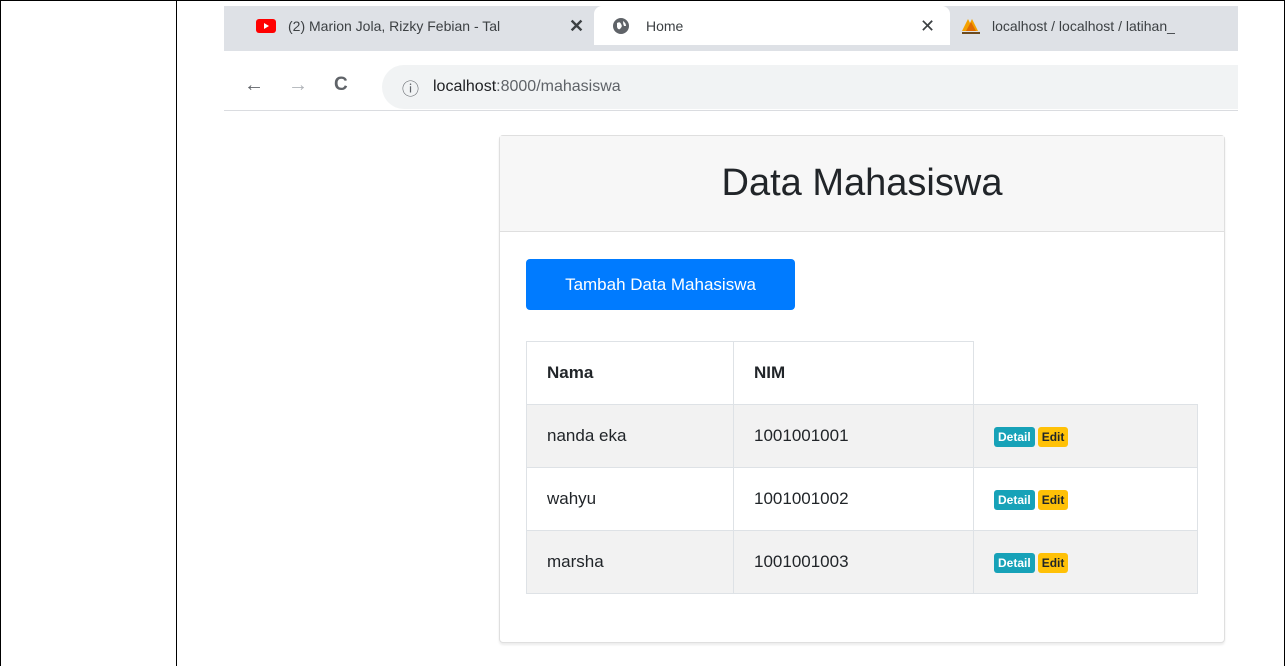 The height and width of the screenshot is (666, 1285). Describe the element at coordinates (254, 85) in the screenshot. I see `back-arrow-icon: ←` at that location.